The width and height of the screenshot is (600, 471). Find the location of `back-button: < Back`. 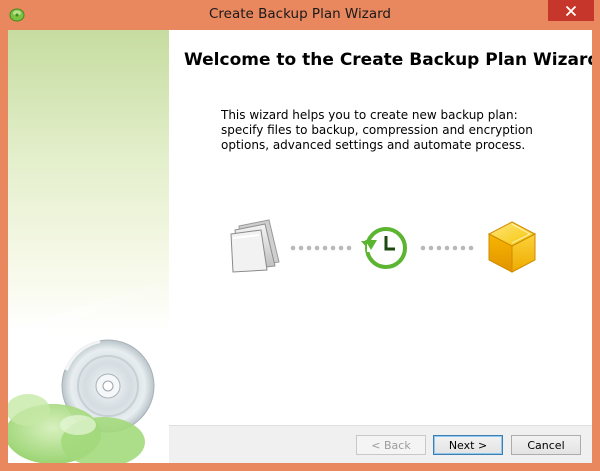

back-button: < Back is located at coordinates (391, 445).